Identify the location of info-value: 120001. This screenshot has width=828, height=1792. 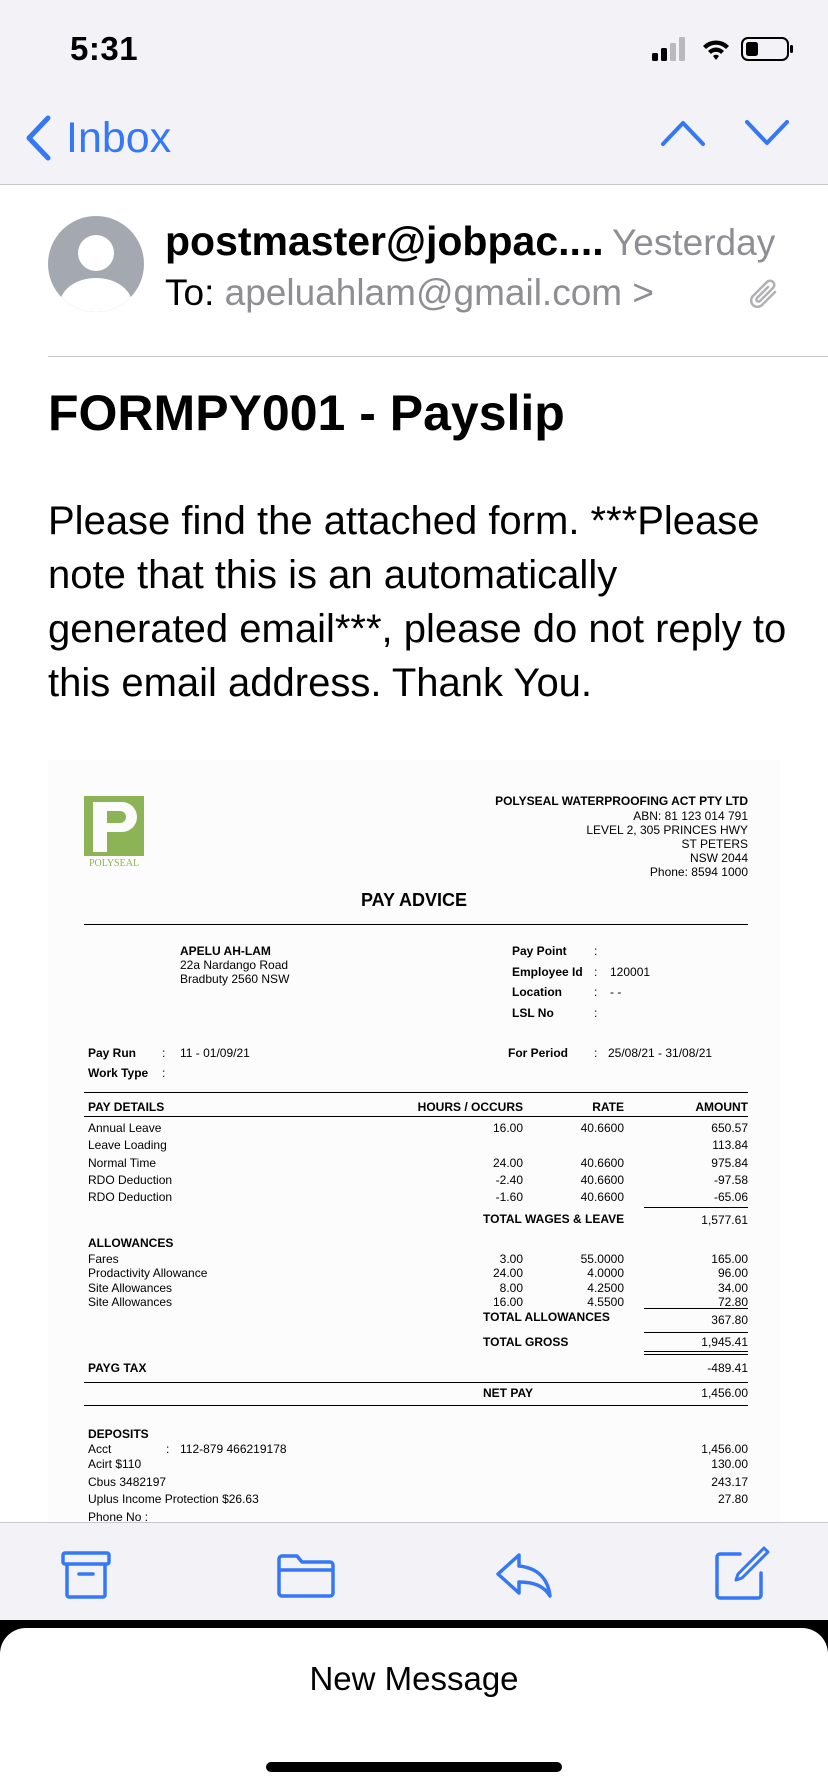
(630, 972).